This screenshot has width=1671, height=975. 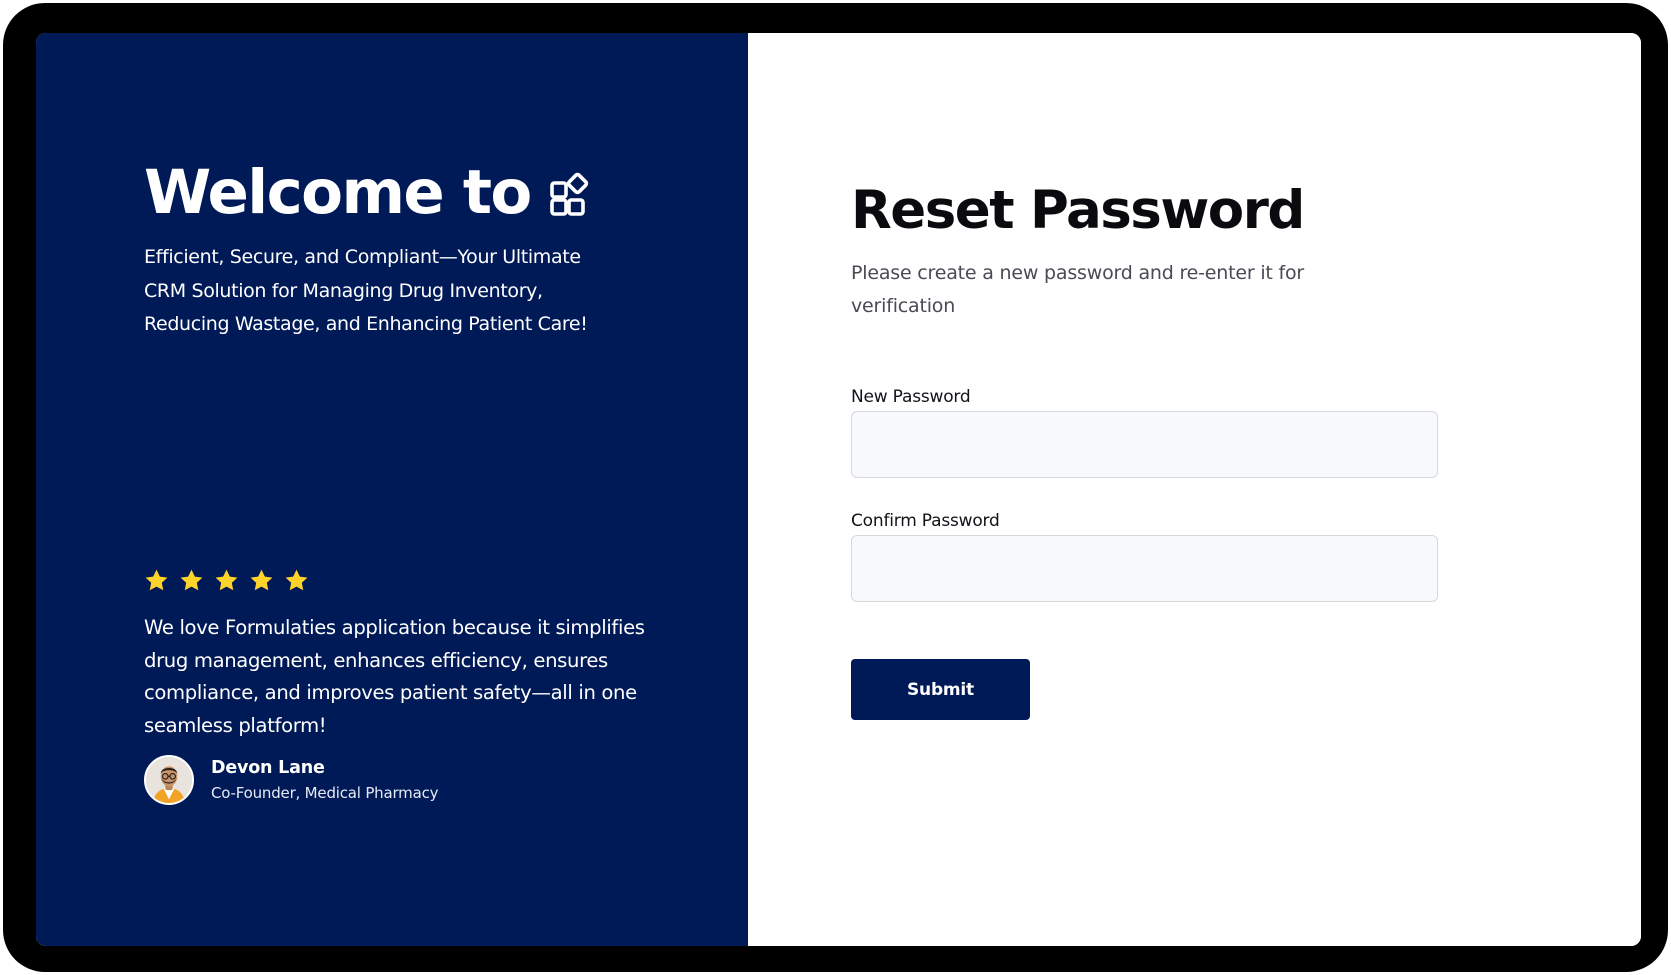 What do you see at coordinates (169, 780) in the screenshot?
I see `avatar` at bounding box center [169, 780].